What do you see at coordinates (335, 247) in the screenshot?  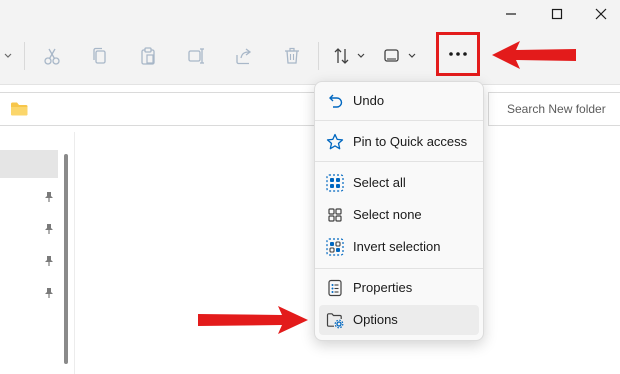 I see `invert-selection-icon` at bounding box center [335, 247].